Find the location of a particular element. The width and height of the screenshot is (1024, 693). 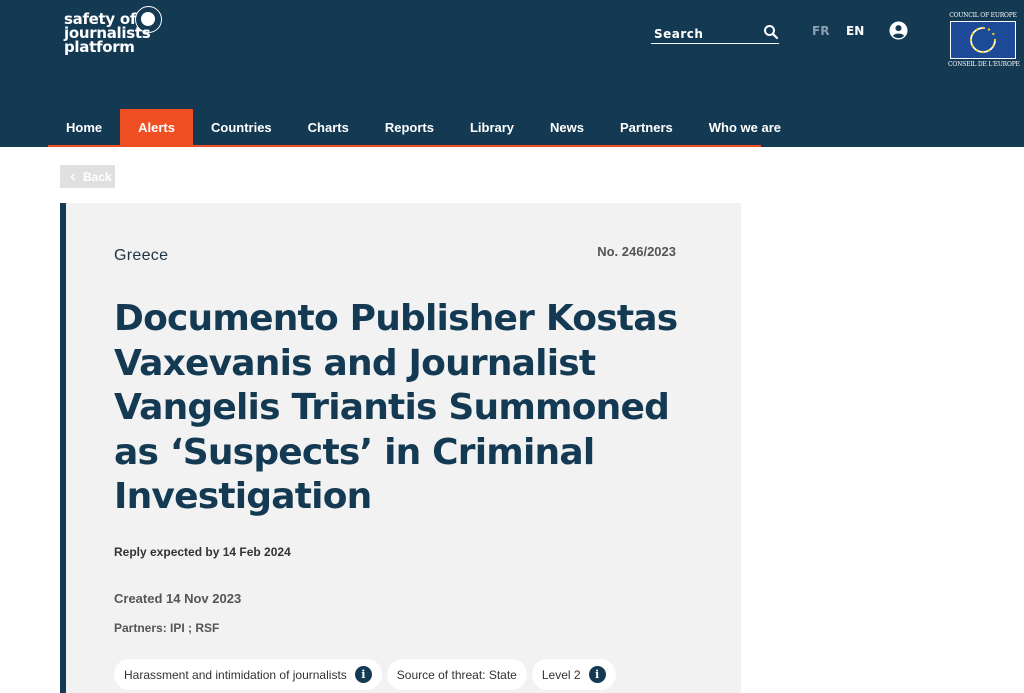

user-icon is located at coordinates (898, 30).